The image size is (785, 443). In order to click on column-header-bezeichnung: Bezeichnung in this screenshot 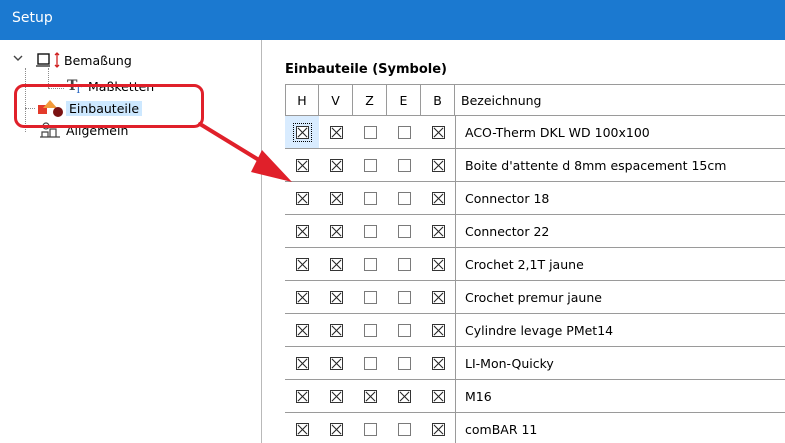, I will do `click(620, 100)`.